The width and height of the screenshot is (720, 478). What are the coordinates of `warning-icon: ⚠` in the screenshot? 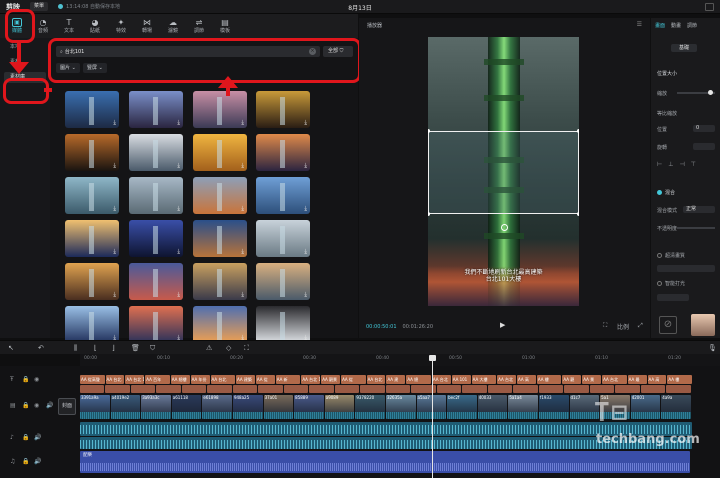 It's located at (209, 348).